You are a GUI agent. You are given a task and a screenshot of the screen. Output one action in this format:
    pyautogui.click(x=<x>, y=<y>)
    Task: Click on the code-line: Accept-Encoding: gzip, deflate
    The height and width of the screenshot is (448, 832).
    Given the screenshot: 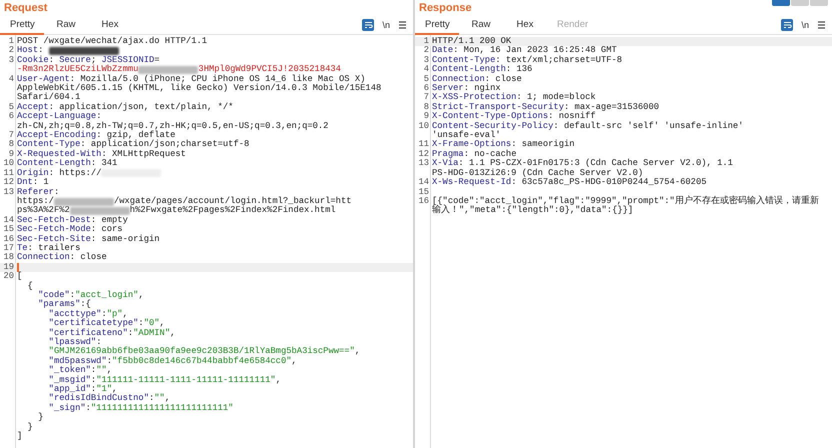 What is the action you would take?
    pyautogui.click(x=96, y=135)
    